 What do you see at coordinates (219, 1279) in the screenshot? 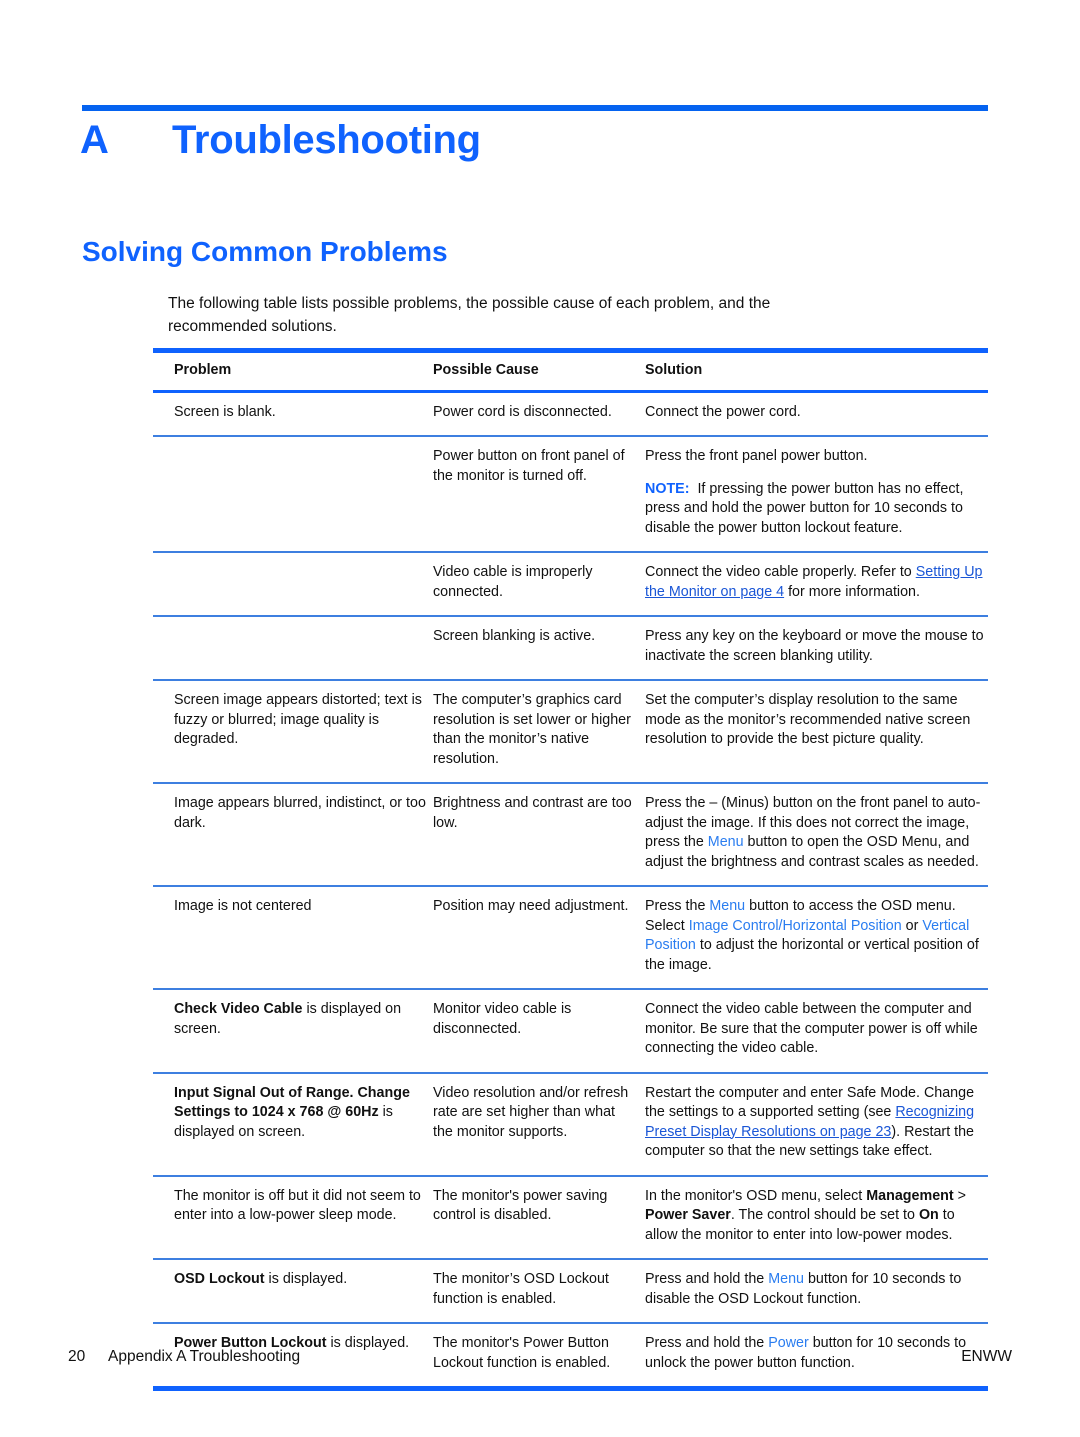
I see `problem-bold-term: OSD Lockout` at bounding box center [219, 1279].